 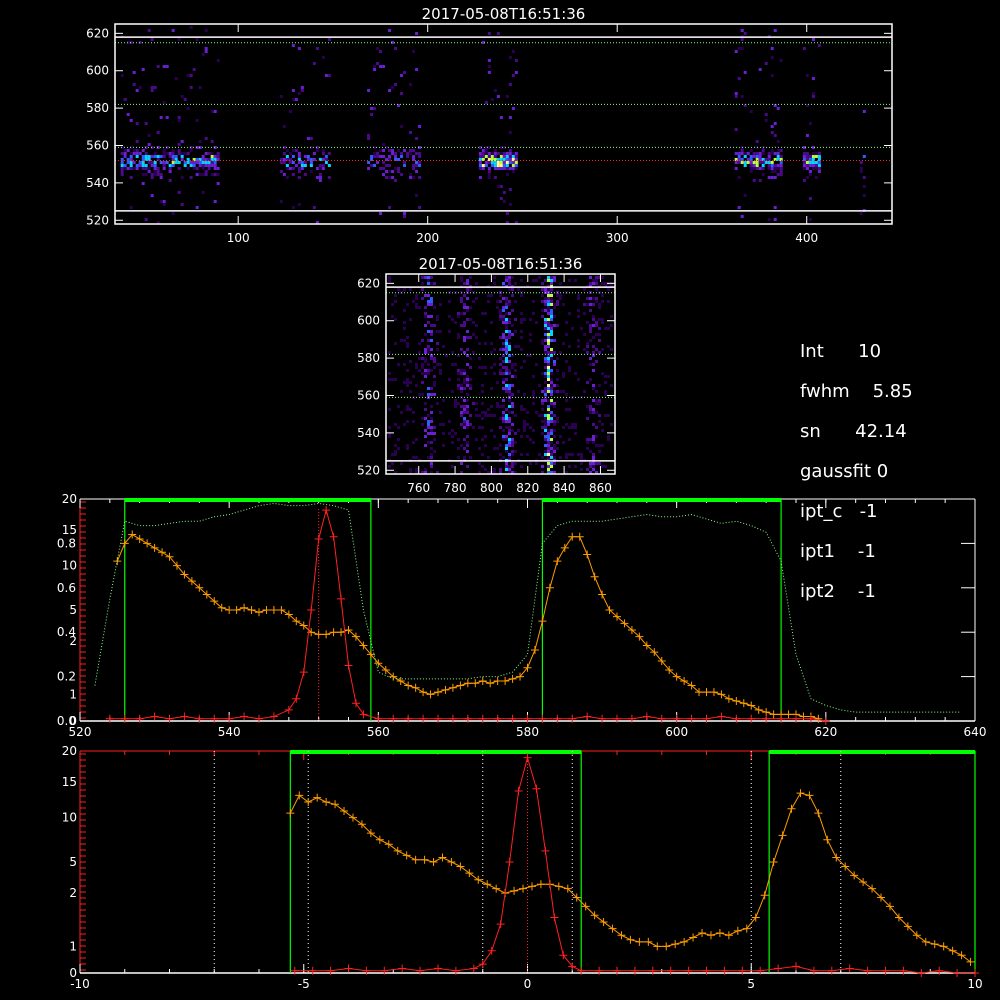 What do you see at coordinates (304, 984) in the screenshot?
I see `x-tick-label: -5` at bounding box center [304, 984].